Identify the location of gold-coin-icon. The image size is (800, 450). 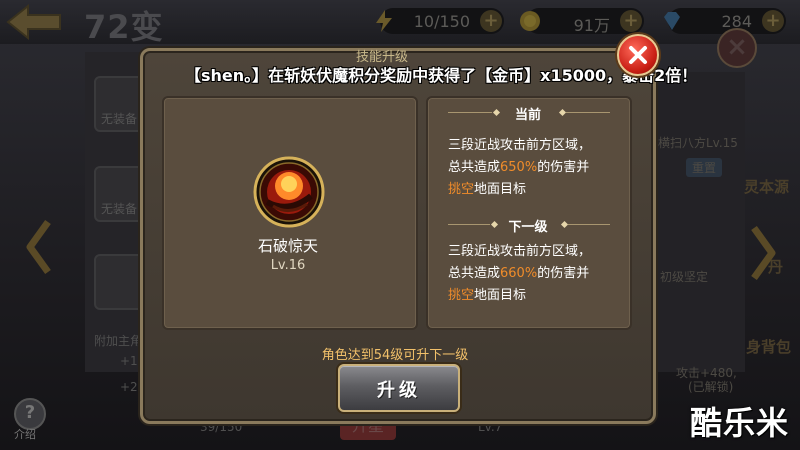
(530, 21).